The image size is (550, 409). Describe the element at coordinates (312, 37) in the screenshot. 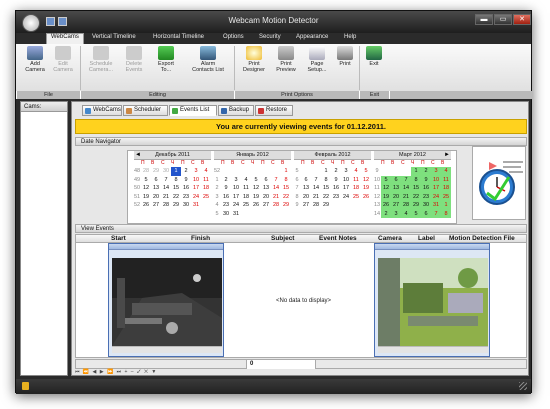

I see `tab-appearance: Appearance` at that location.